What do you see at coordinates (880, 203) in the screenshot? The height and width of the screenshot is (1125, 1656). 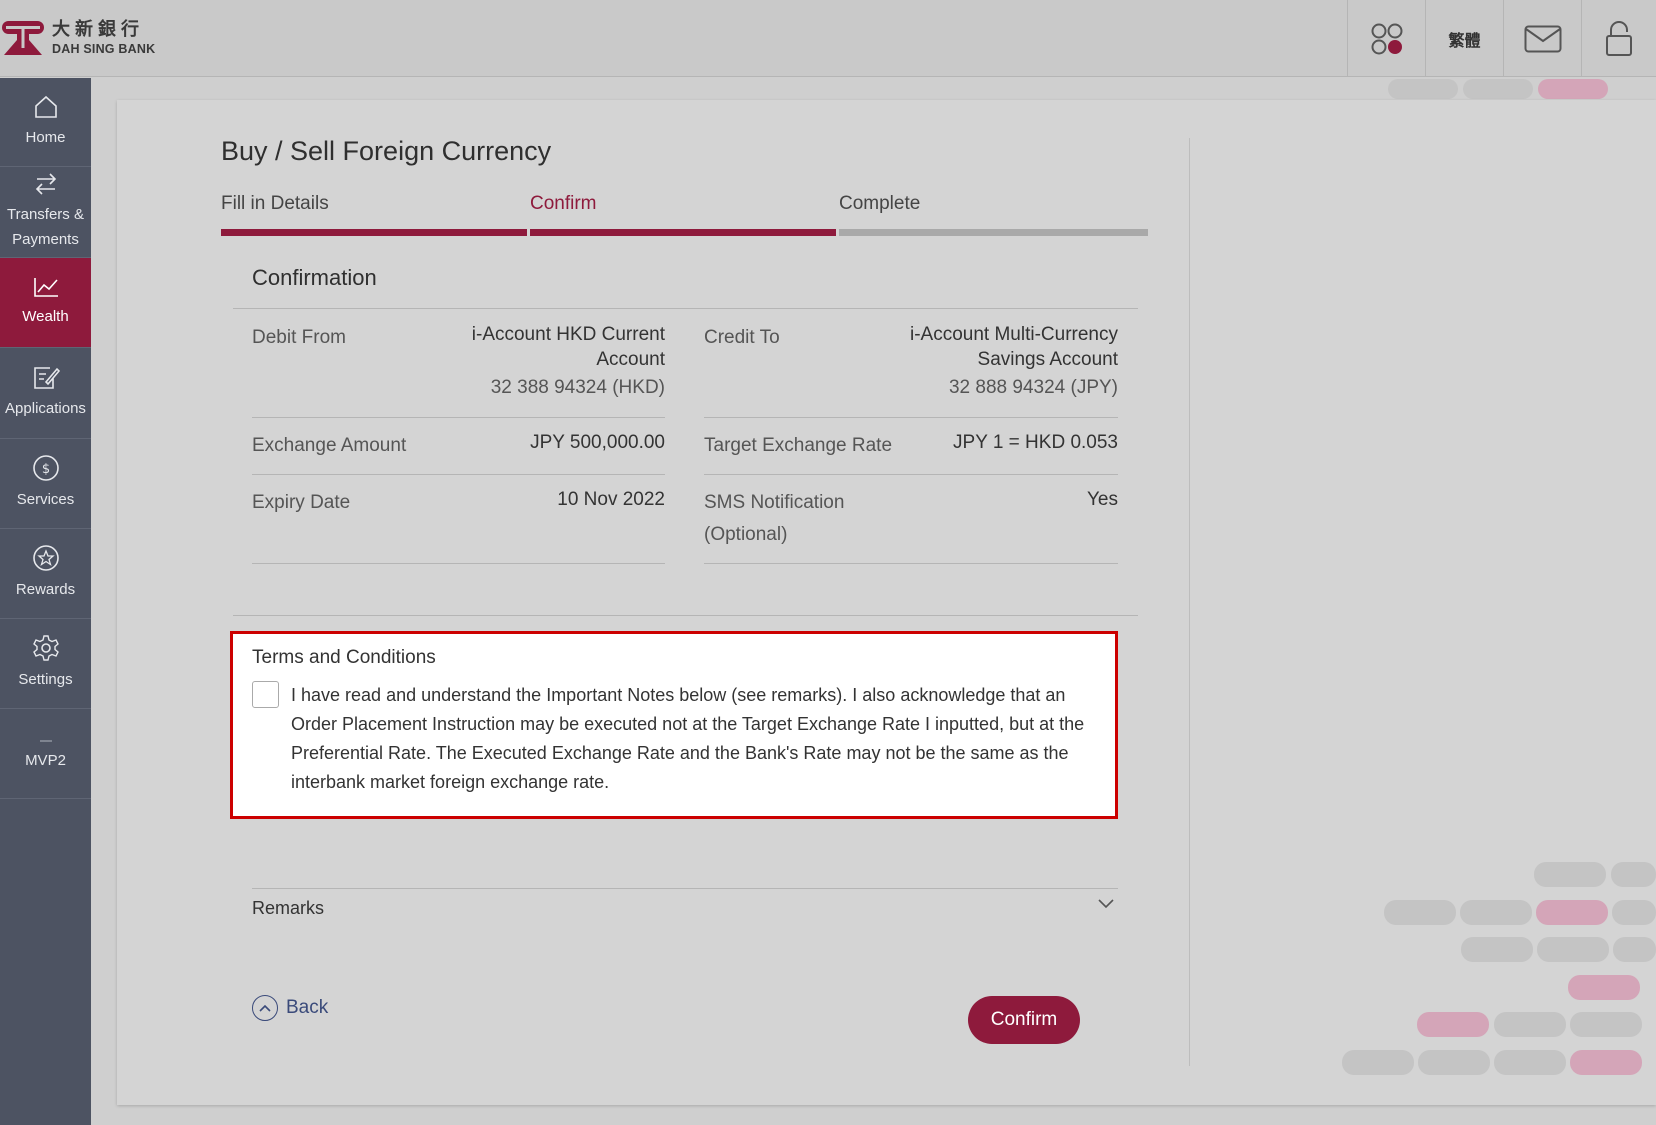 I see `step-complete: Complete` at bounding box center [880, 203].